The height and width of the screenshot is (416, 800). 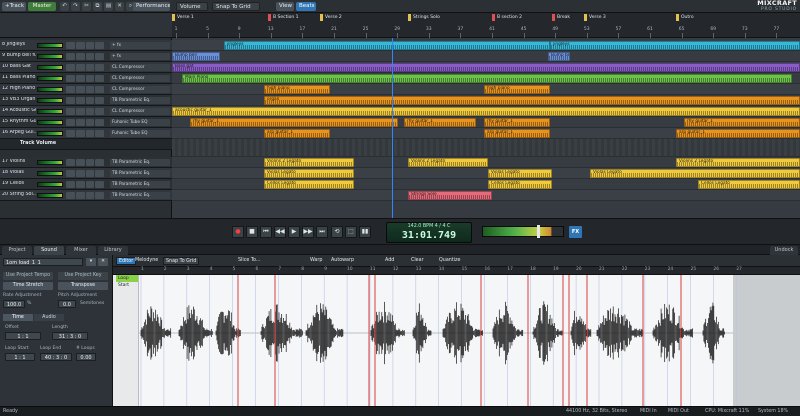 I want to click on master-button: Master, so click(x=42, y=6).